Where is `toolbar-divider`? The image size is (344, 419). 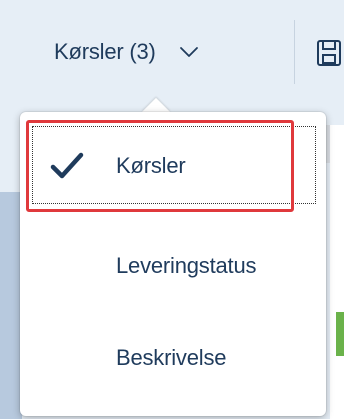 toolbar-divider is located at coordinates (294, 52).